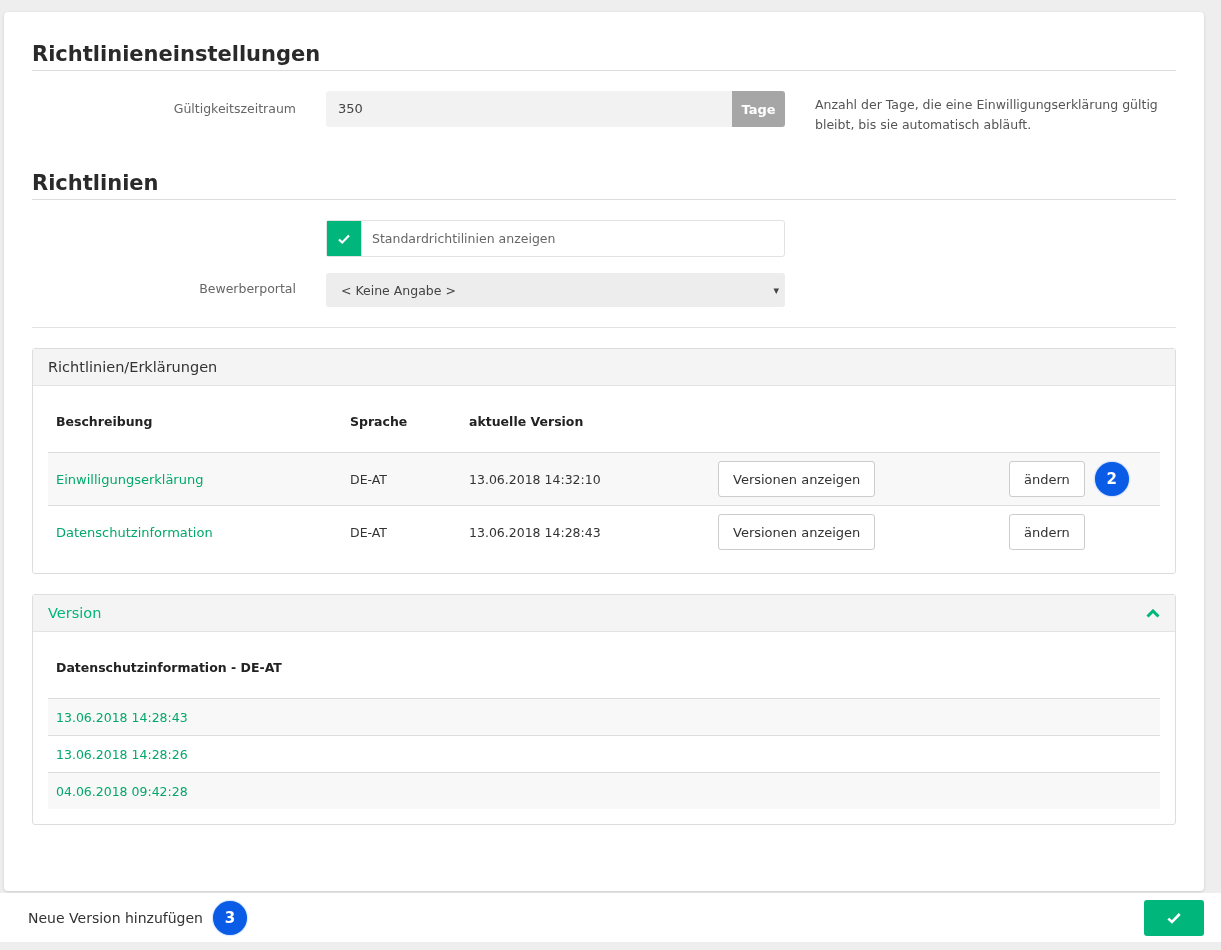  I want to click on checkbox-field: Standardrichtilinien anzeigen, so click(555, 238).